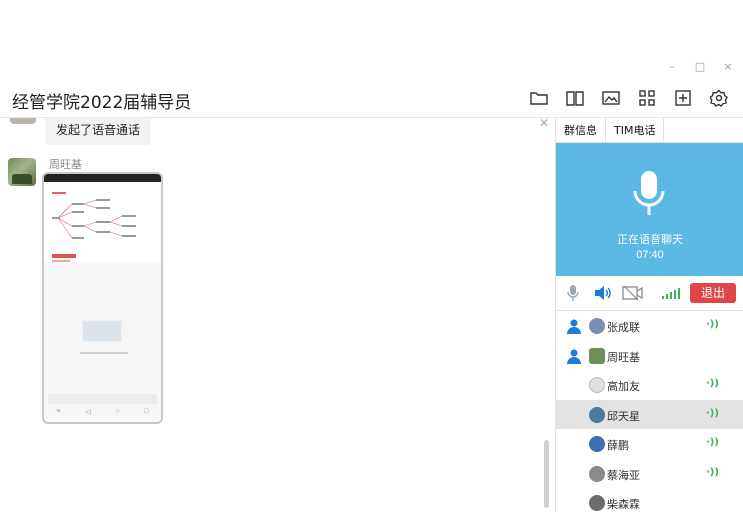 The height and width of the screenshot is (512, 743). What do you see at coordinates (623, 386) in the screenshot?
I see `member-name: 高加友` at bounding box center [623, 386].